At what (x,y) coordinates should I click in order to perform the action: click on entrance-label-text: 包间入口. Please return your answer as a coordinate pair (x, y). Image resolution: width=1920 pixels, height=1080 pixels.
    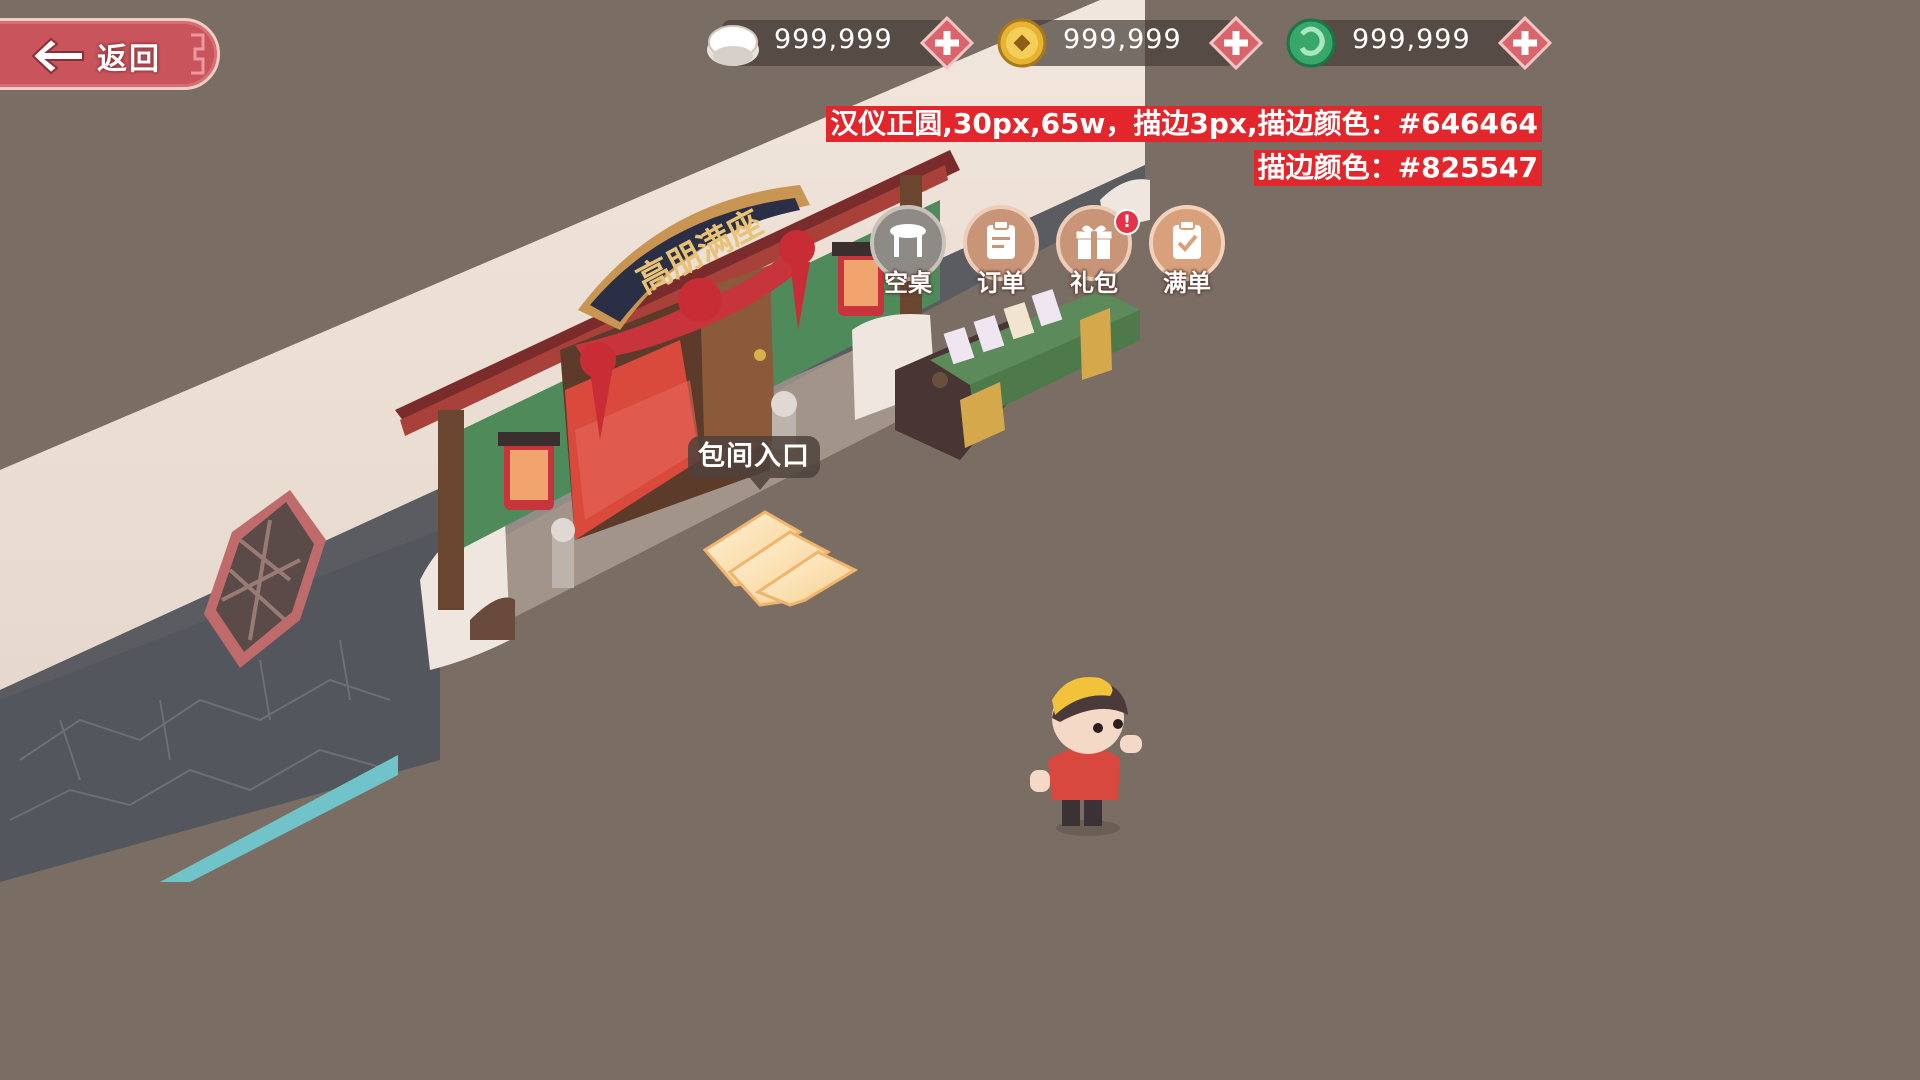
    Looking at the image, I should click on (754, 456).